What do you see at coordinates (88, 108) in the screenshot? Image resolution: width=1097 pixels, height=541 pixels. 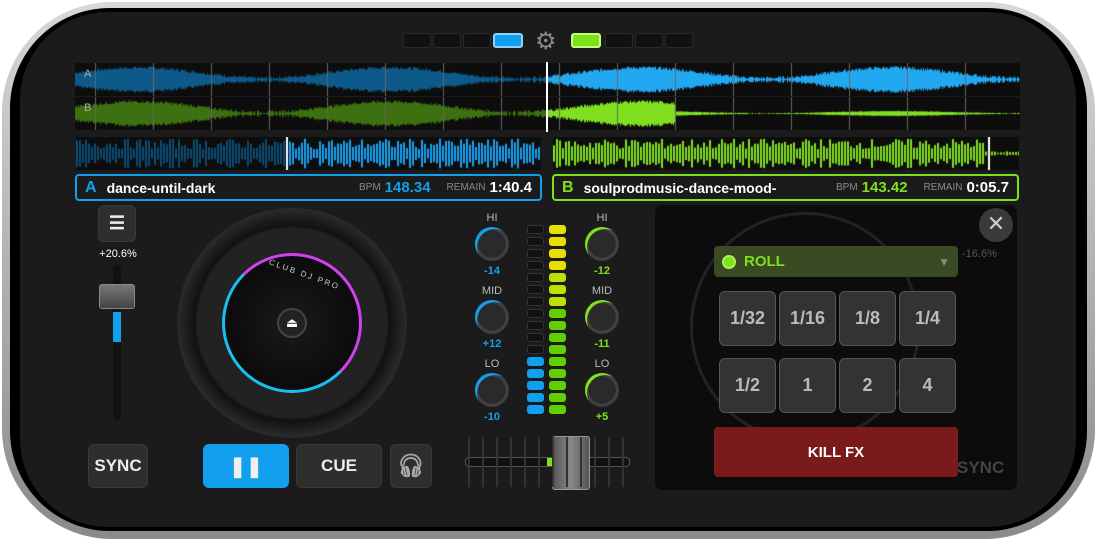 I see `overview-b-label: B` at bounding box center [88, 108].